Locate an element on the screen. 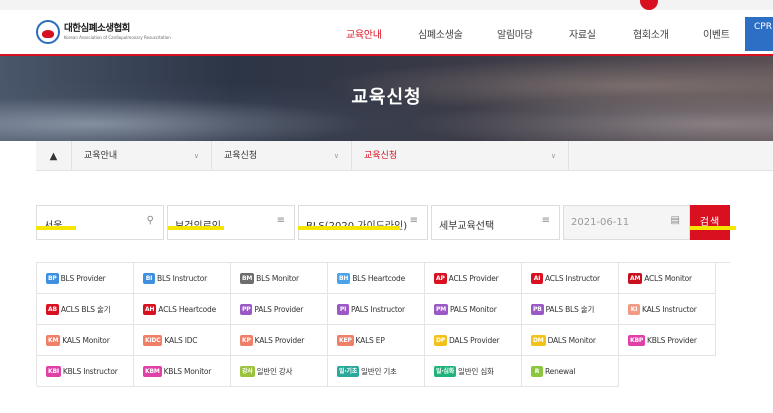  course-item: 일·기초 일반인 기초 is located at coordinates (376, 371).